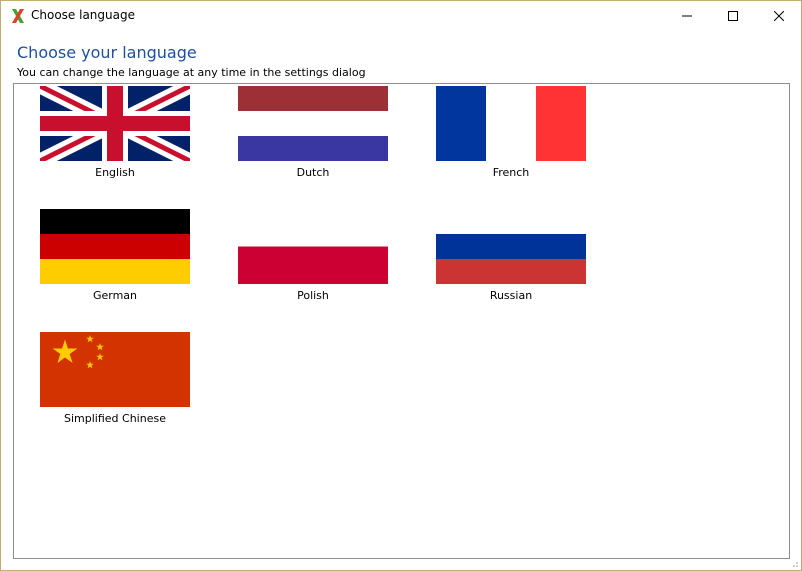  Describe the element at coordinates (511, 246) in the screenshot. I see `russia-flag-icon` at that location.